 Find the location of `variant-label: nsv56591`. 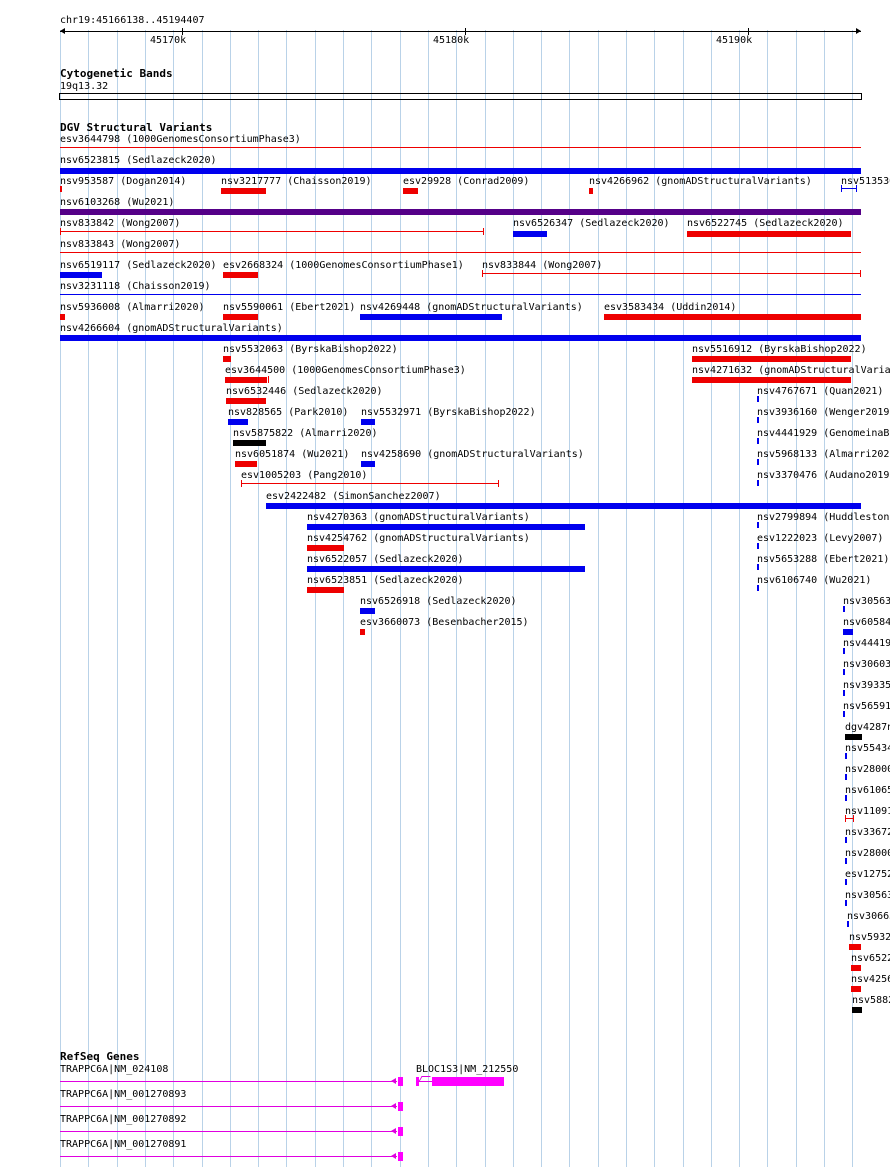

variant-label: nsv56591 is located at coordinates (866, 706).